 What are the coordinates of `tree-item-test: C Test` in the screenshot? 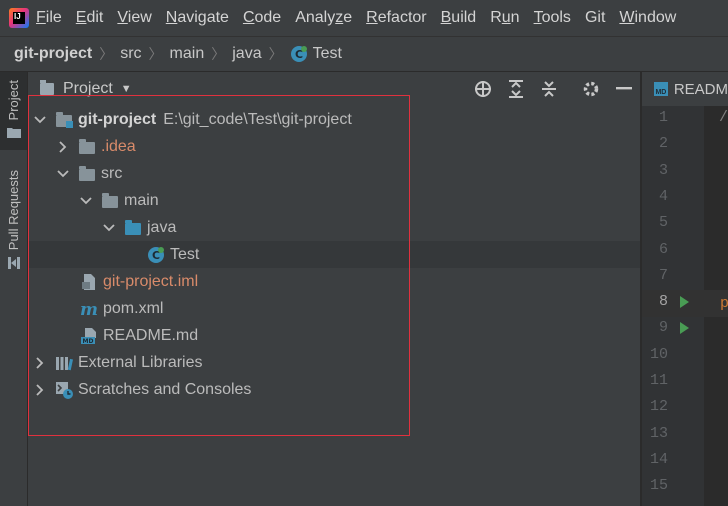 It's located at (334, 254).